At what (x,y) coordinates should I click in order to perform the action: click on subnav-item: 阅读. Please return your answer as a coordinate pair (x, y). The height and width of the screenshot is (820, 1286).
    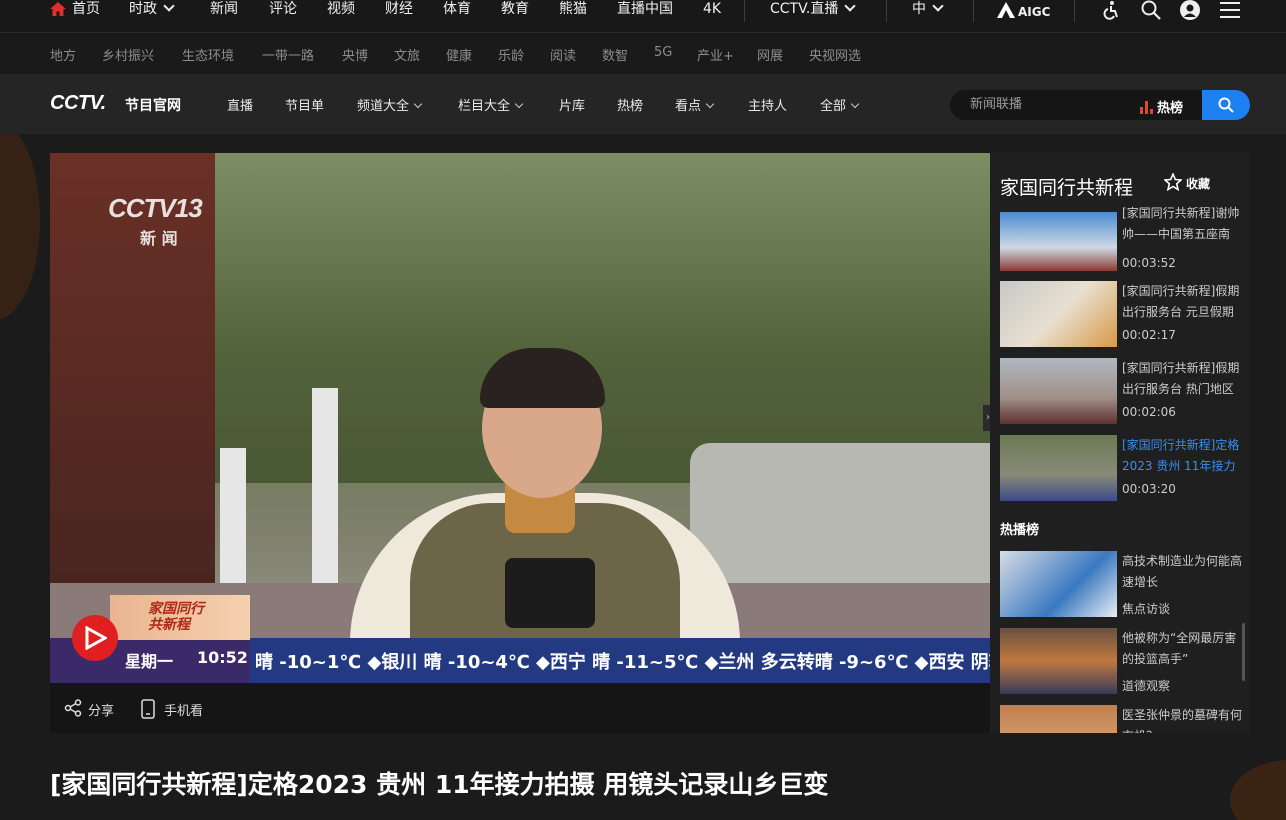
    Looking at the image, I should click on (563, 54).